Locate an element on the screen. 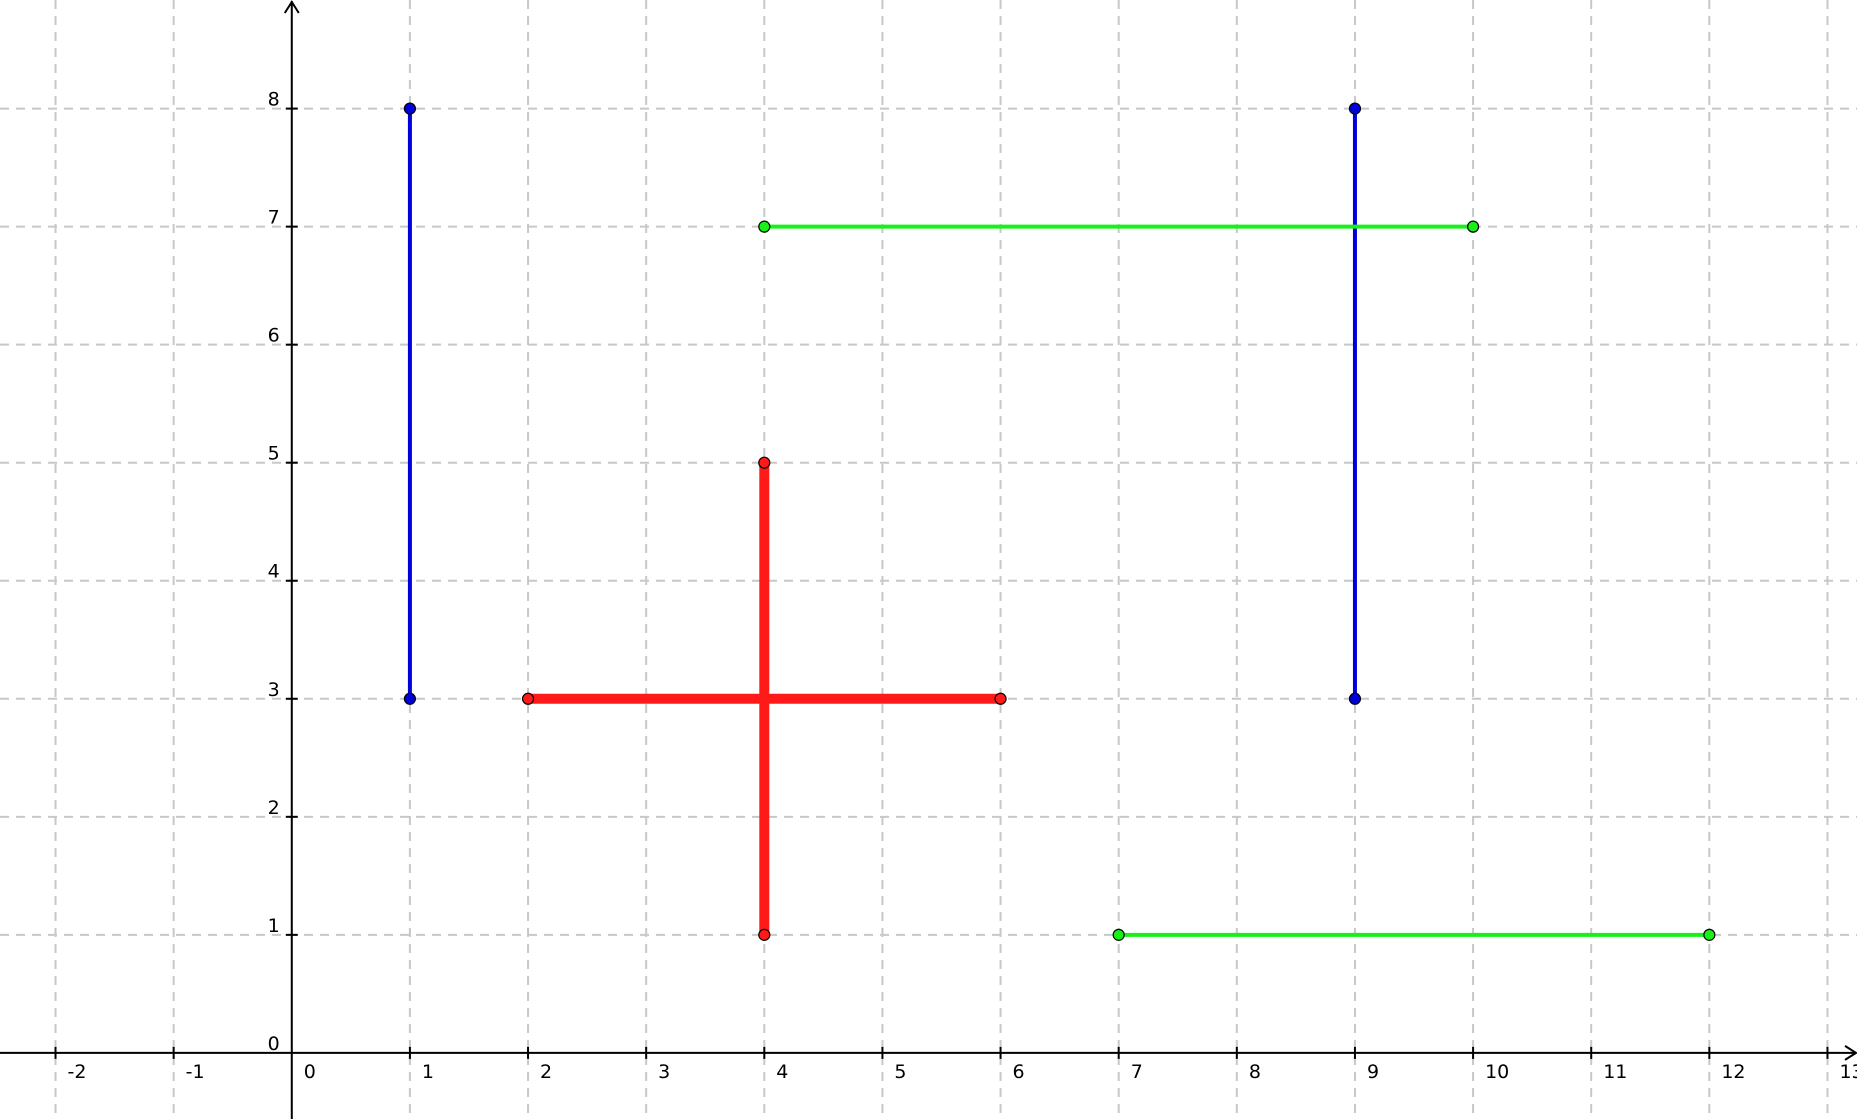 Image resolution: width=1857 pixels, height=1119 pixels. x-tick-label: 9 is located at coordinates (1373, 1072).